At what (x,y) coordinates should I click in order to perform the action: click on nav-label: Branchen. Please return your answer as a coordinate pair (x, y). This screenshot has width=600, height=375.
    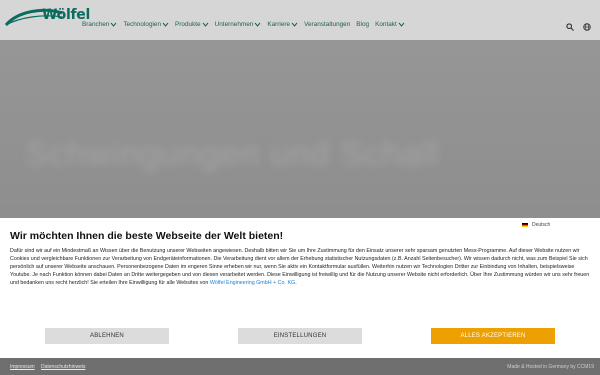
    Looking at the image, I should click on (96, 24).